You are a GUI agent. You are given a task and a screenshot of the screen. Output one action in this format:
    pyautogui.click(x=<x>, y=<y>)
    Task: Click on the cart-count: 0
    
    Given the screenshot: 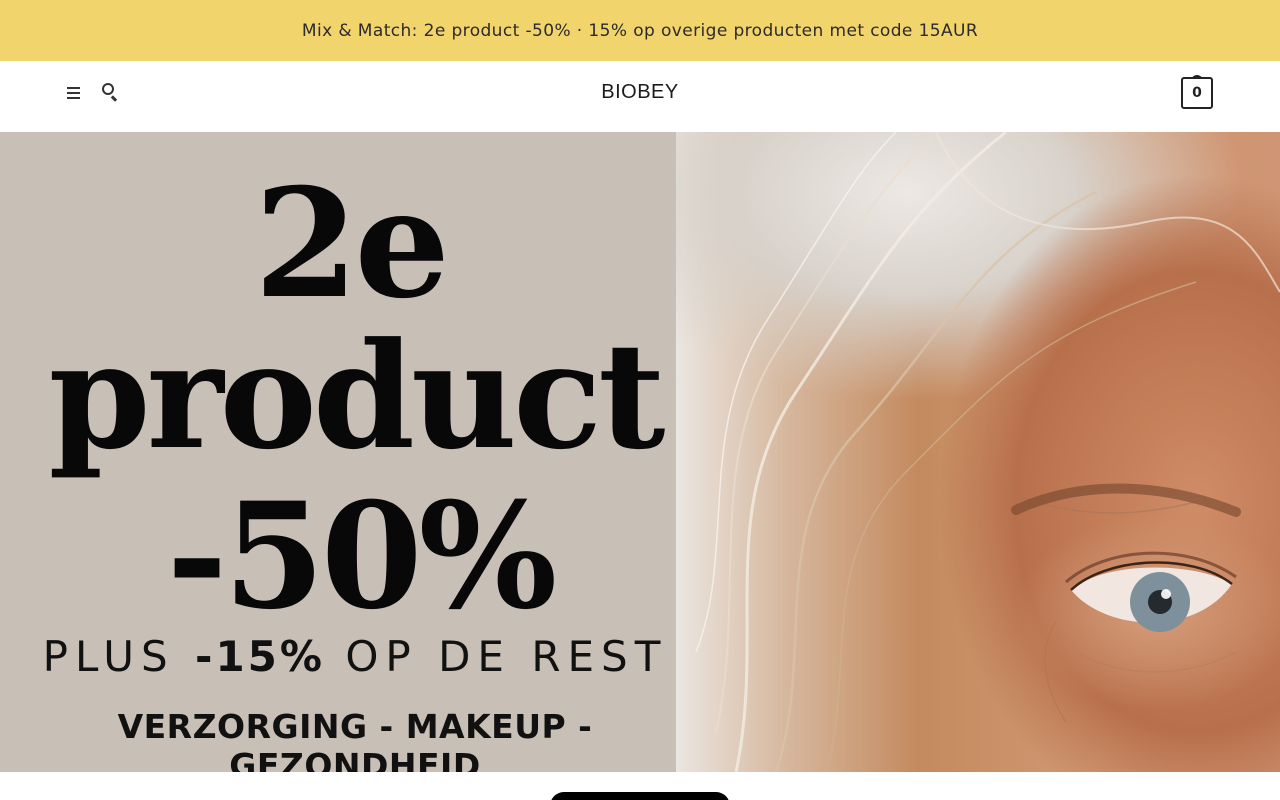 What is the action you would take?
    pyautogui.click(x=1197, y=93)
    